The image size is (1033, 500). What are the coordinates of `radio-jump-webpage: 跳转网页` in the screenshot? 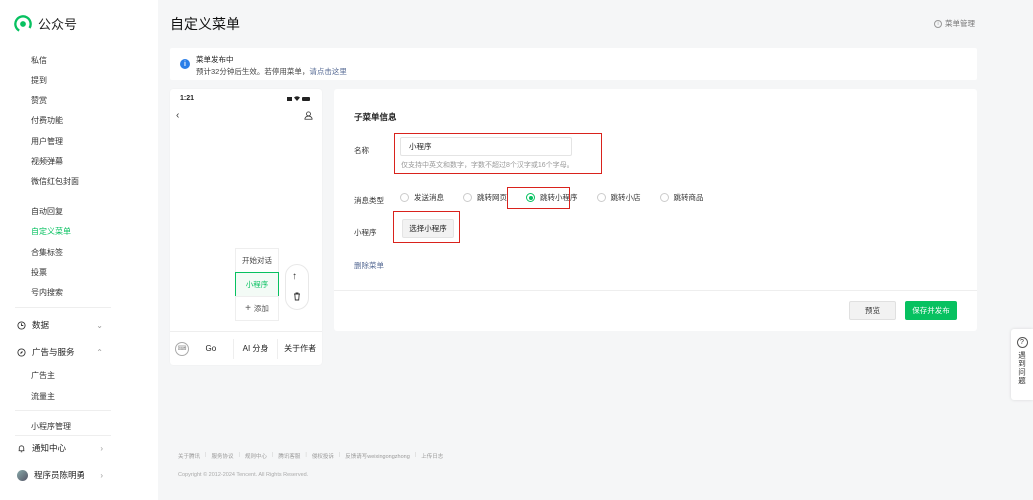 It's located at (485, 197).